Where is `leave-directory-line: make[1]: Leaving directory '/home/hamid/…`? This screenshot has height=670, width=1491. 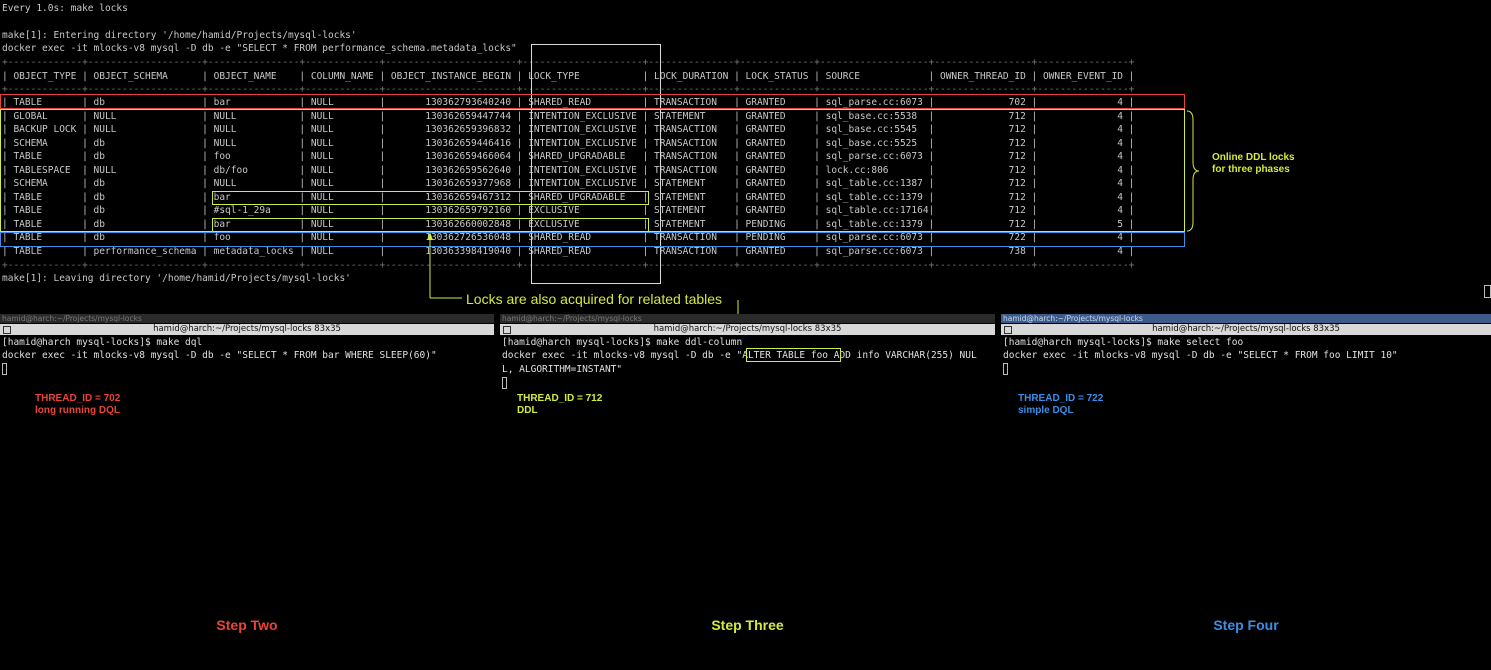
leave-directory-line: make[1]: Leaving directory '/home/hamid/… is located at coordinates (176, 278).